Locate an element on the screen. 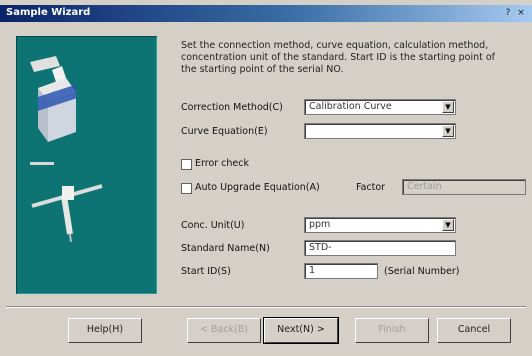 This screenshot has width=532, height=356. help-button: Help(H) is located at coordinates (105, 330).